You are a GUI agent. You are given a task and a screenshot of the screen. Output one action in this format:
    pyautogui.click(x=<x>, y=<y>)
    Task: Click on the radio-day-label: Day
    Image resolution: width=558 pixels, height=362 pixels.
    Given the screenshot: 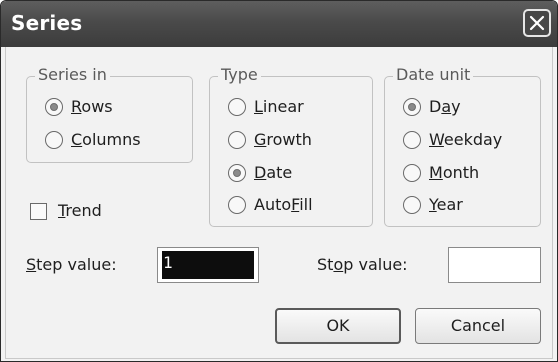 What is the action you would take?
    pyautogui.click(x=445, y=106)
    